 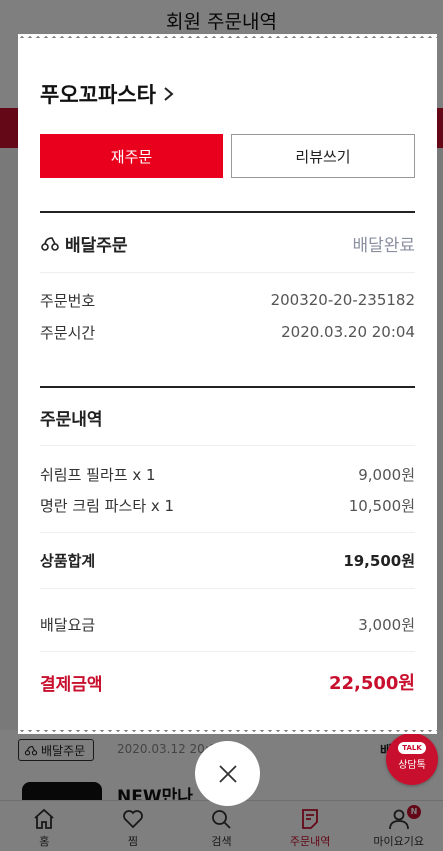 I want to click on delivery-info-row: 배달주문 배달완료, so click(x=227, y=243).